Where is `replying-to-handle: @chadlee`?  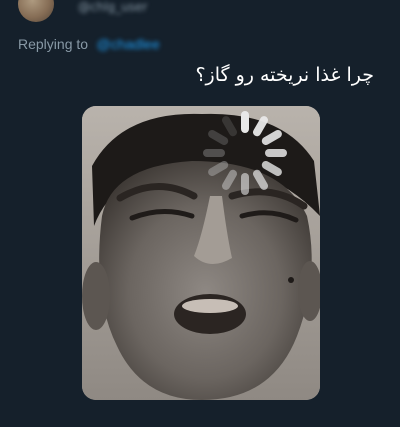 replying-to-handle: @chadlee is located at coordinates (128, 44).